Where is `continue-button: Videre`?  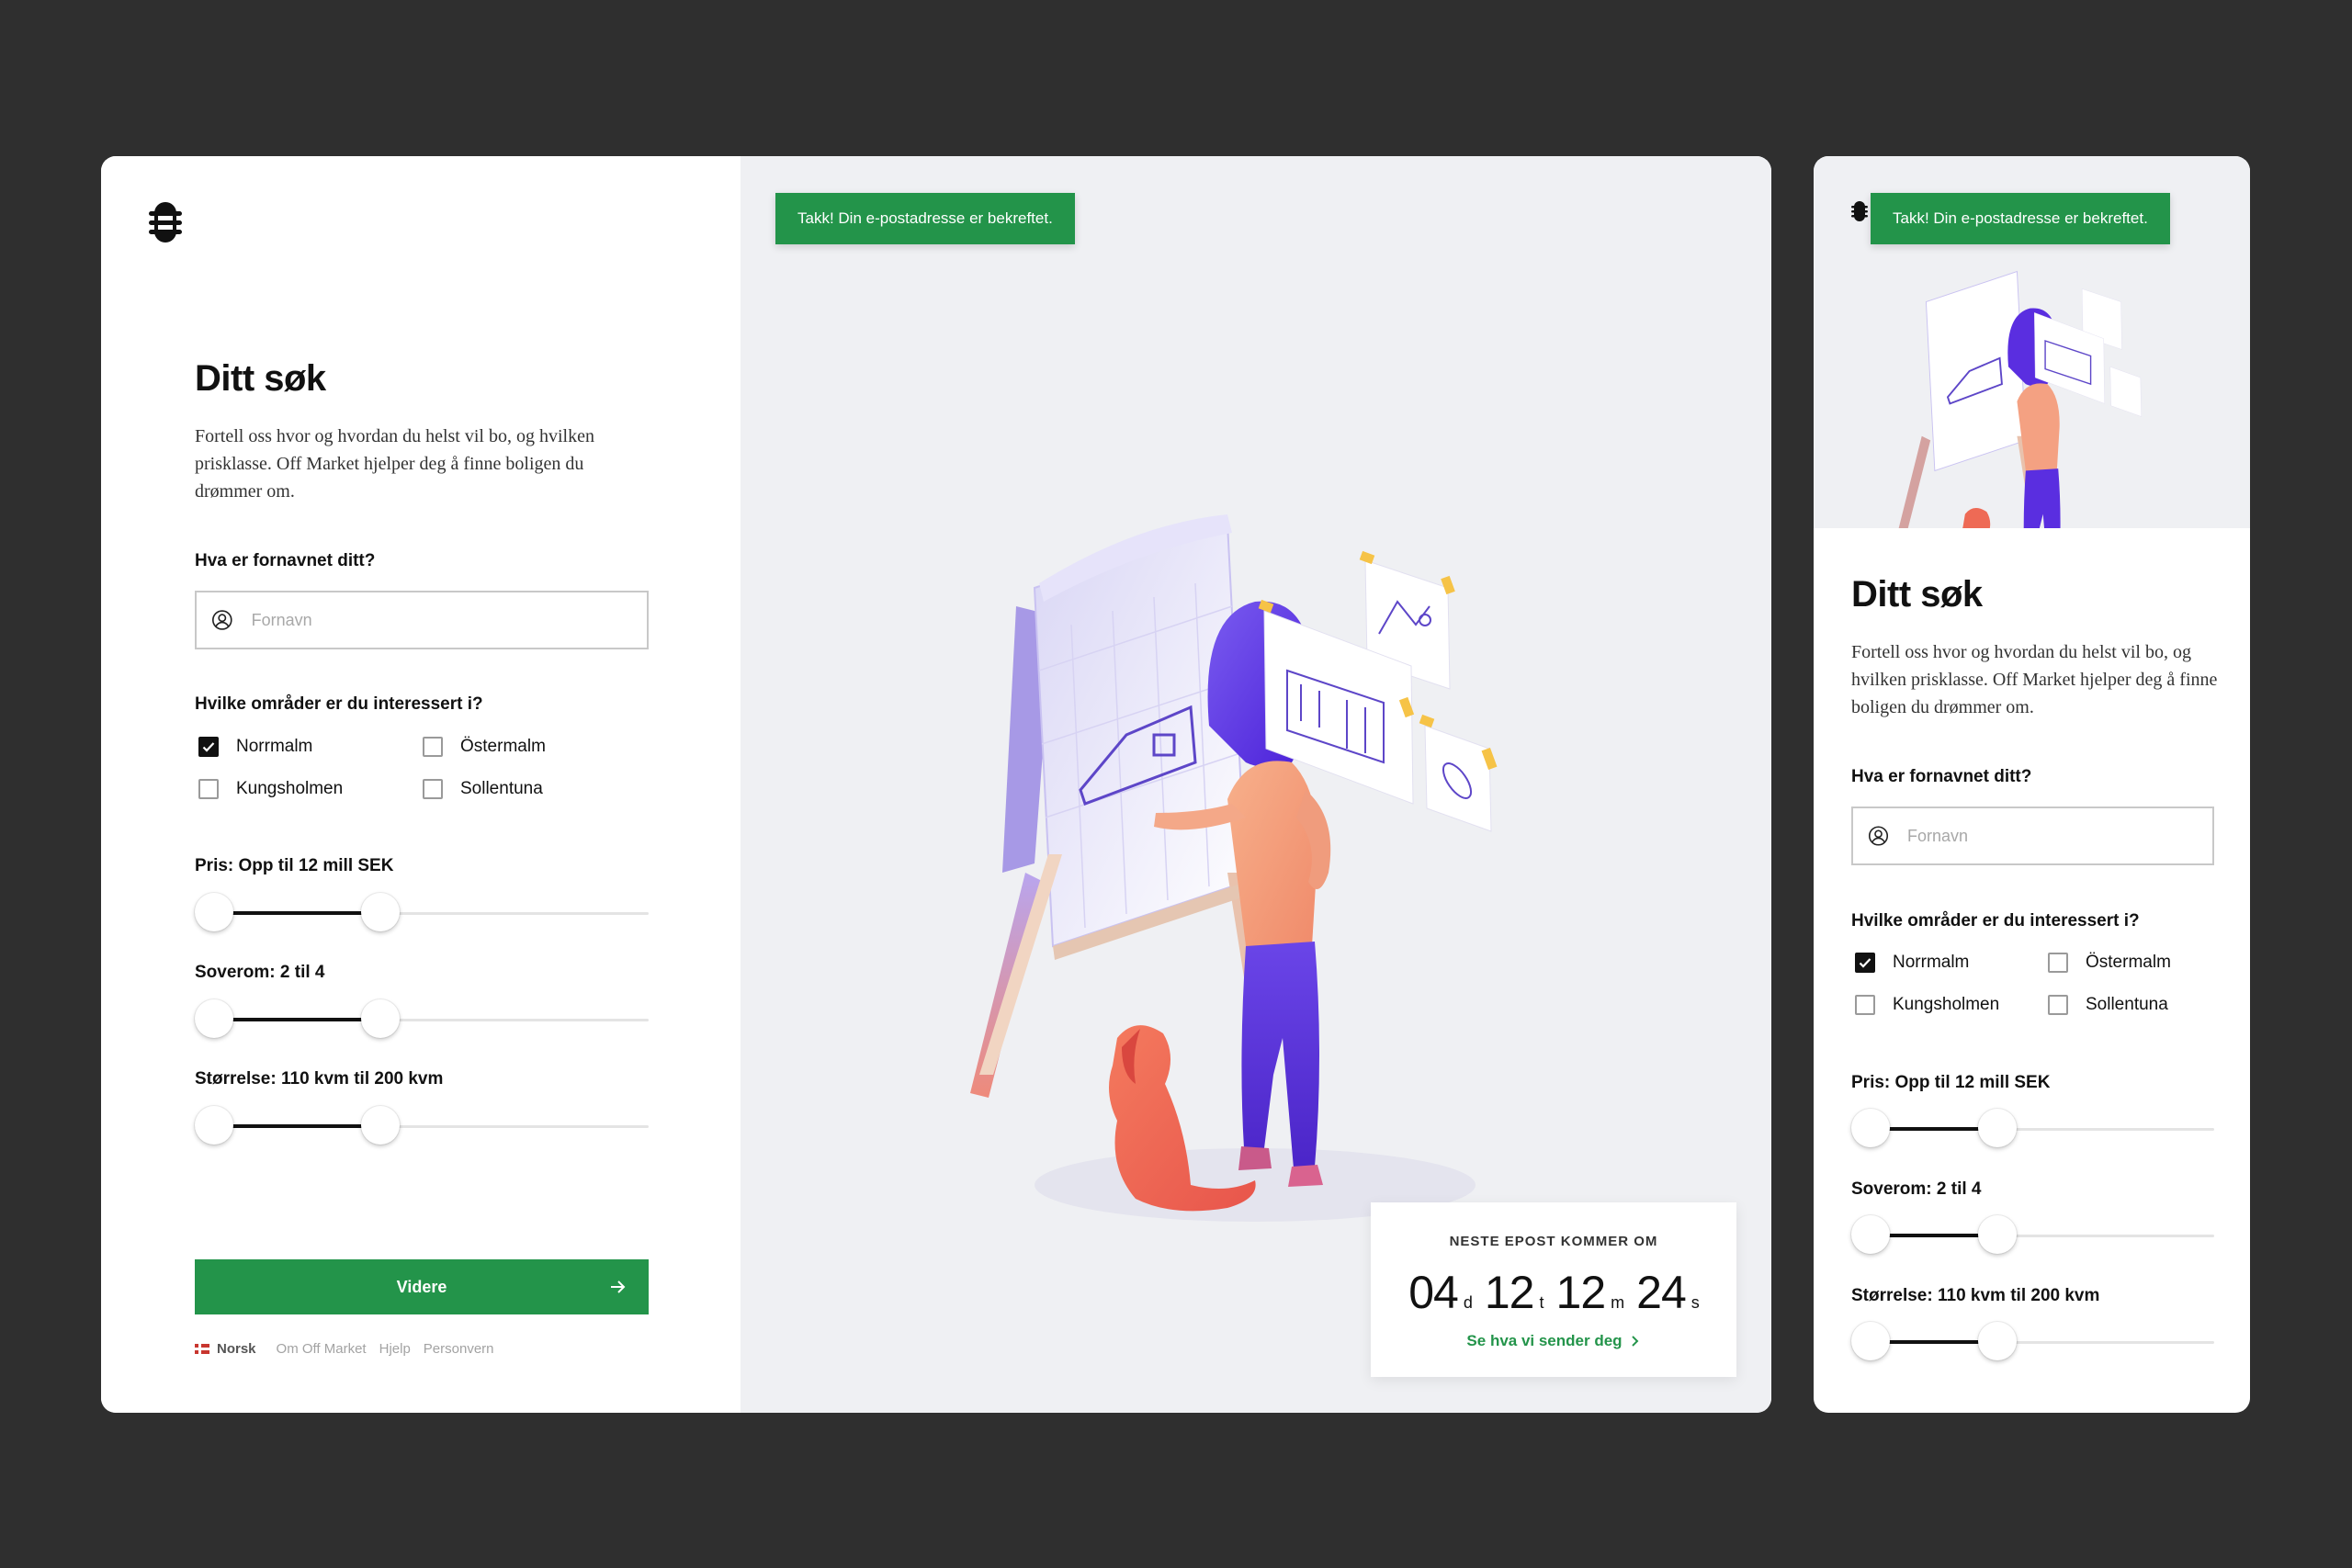
continue-button: Videre is located at coordinates (422, 1286).